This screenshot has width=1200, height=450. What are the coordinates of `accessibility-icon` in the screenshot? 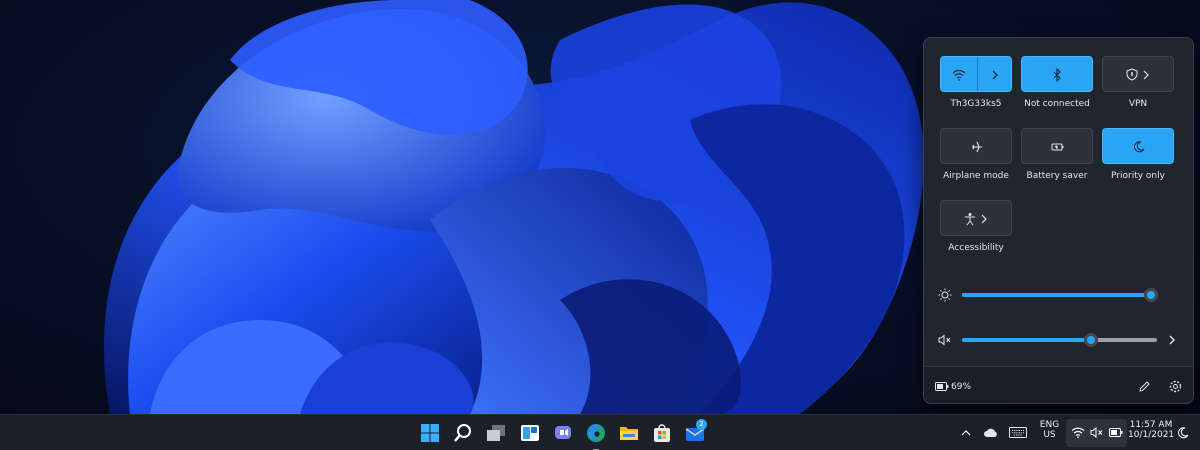 It's located at (970, 219).